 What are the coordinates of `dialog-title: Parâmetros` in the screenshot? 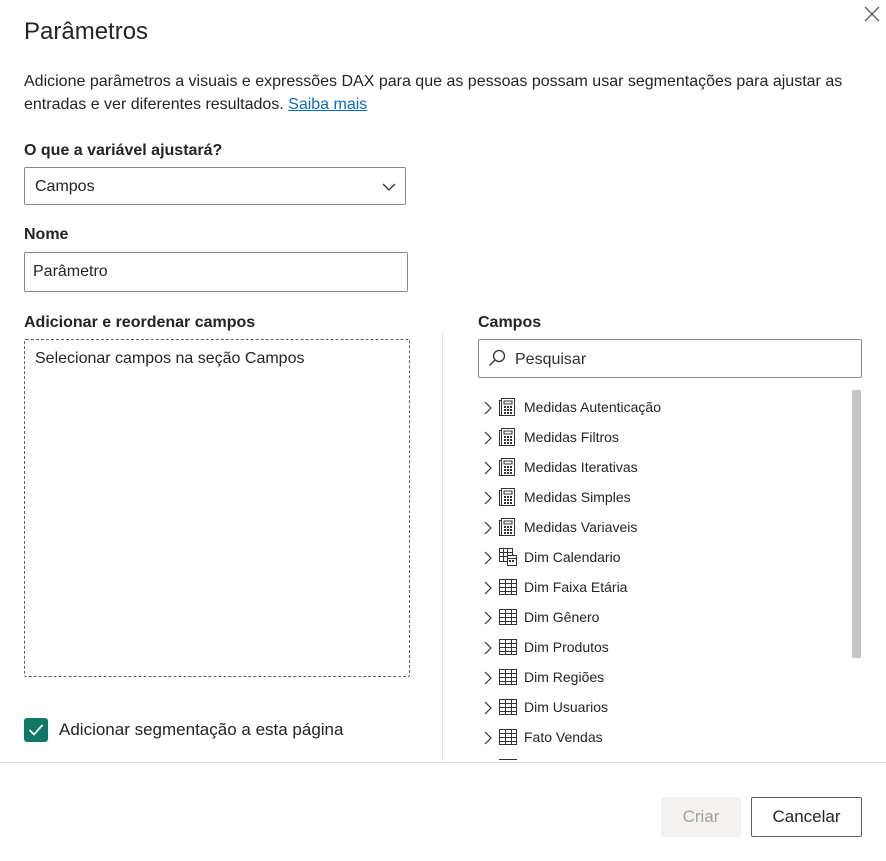 It's located at (86, 31).